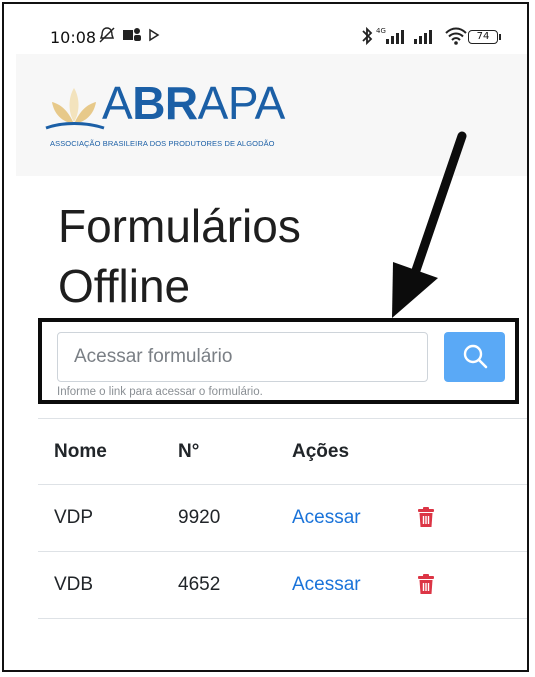 The height and width of the screenshot is (677, 535). Describe the element at coordinates (242, 357) in the screenshot. I see `search-input` at that location.